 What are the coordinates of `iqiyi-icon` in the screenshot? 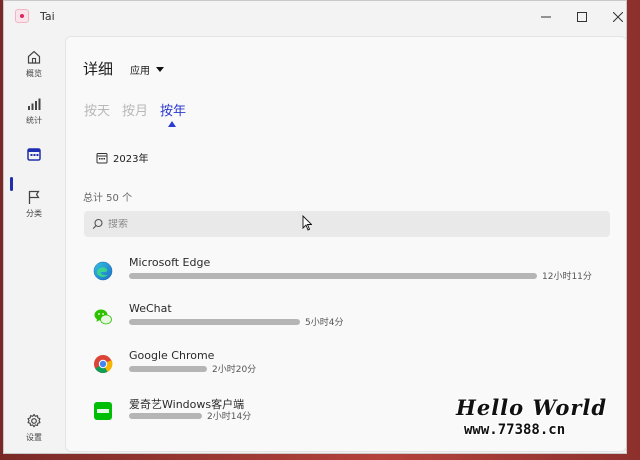 It's located at (103, 411).